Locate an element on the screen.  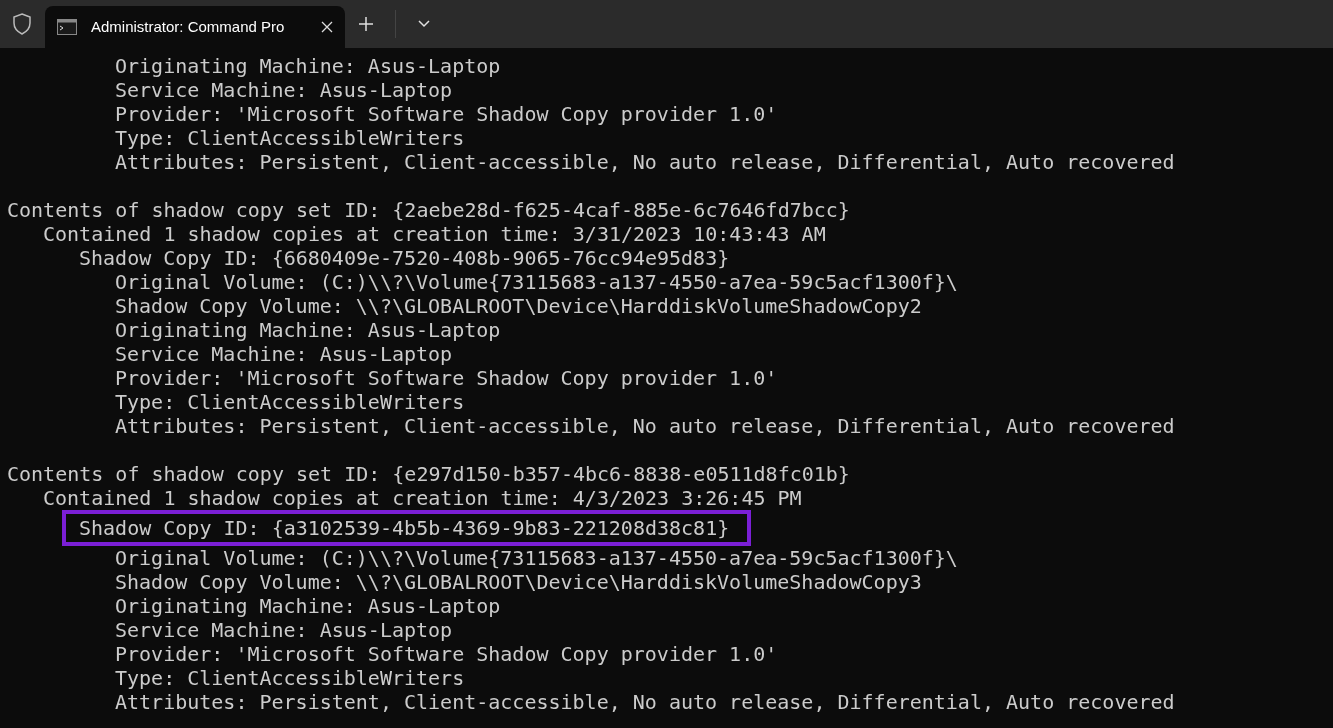
output-line: Shadow Copy ID: {6680409e-7520-408b-9065-76cc94e95d83} is located at coordinates (404, 258).